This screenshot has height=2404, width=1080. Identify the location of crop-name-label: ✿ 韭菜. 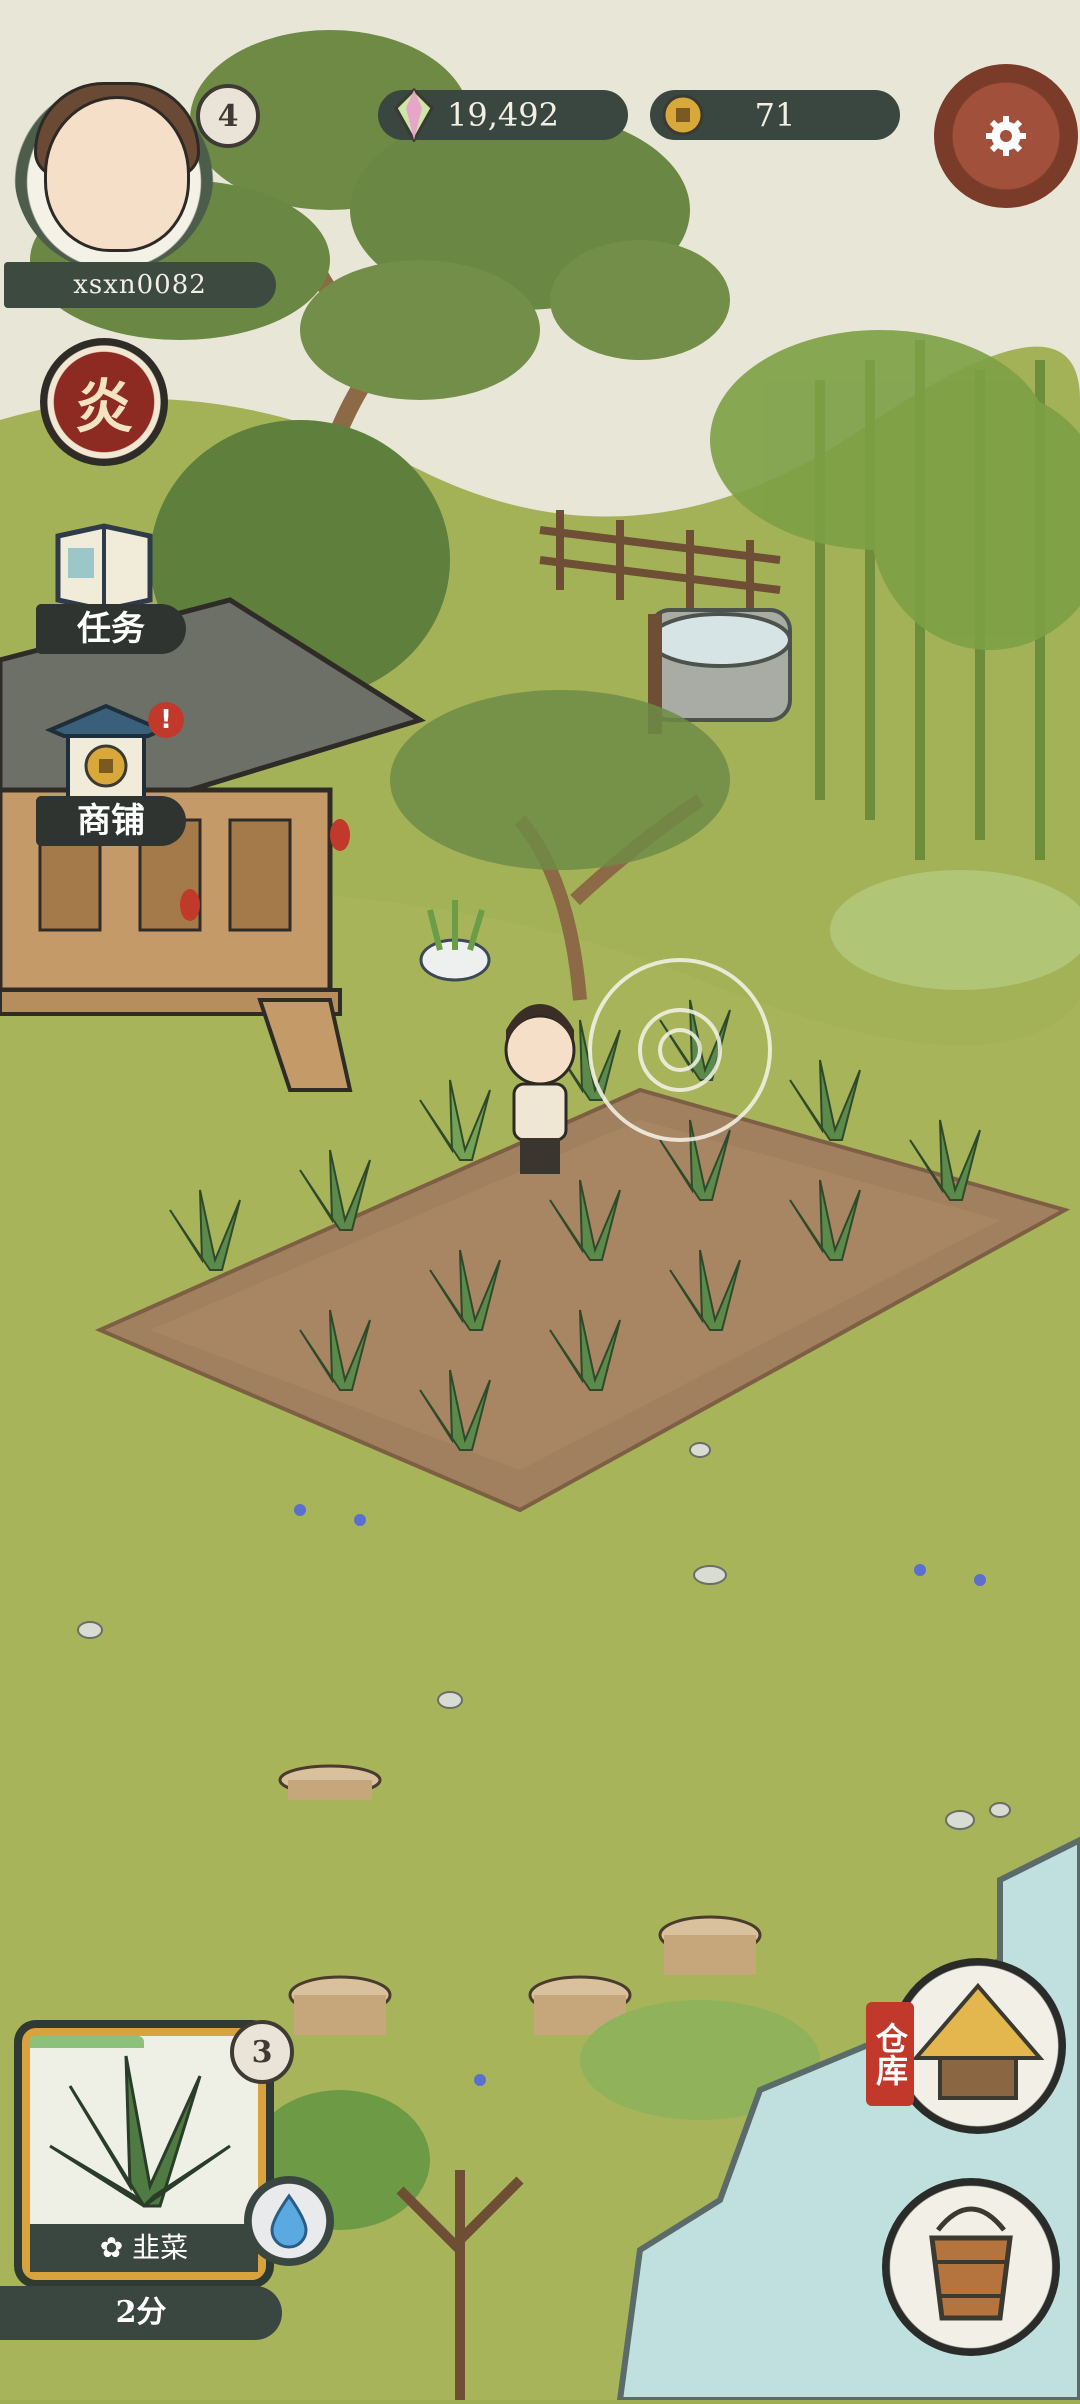
(144, 2248).